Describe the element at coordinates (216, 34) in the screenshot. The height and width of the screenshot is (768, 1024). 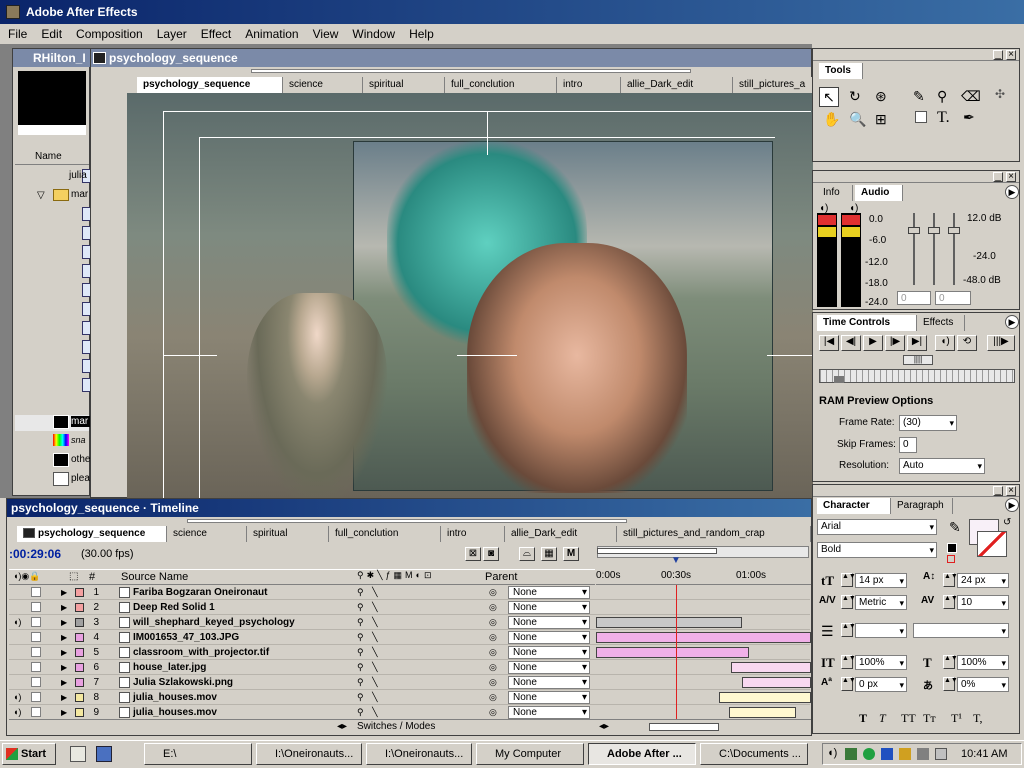
I see `menu-effect: Effect` at that location.